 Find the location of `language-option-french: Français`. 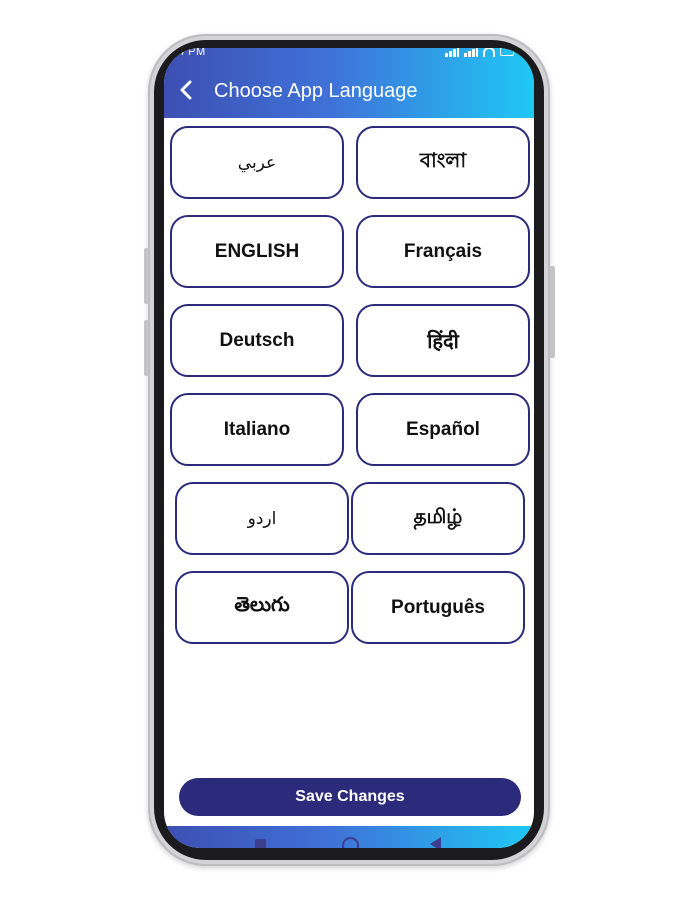

language-option-french: Français is located at coordinates (443, 251).